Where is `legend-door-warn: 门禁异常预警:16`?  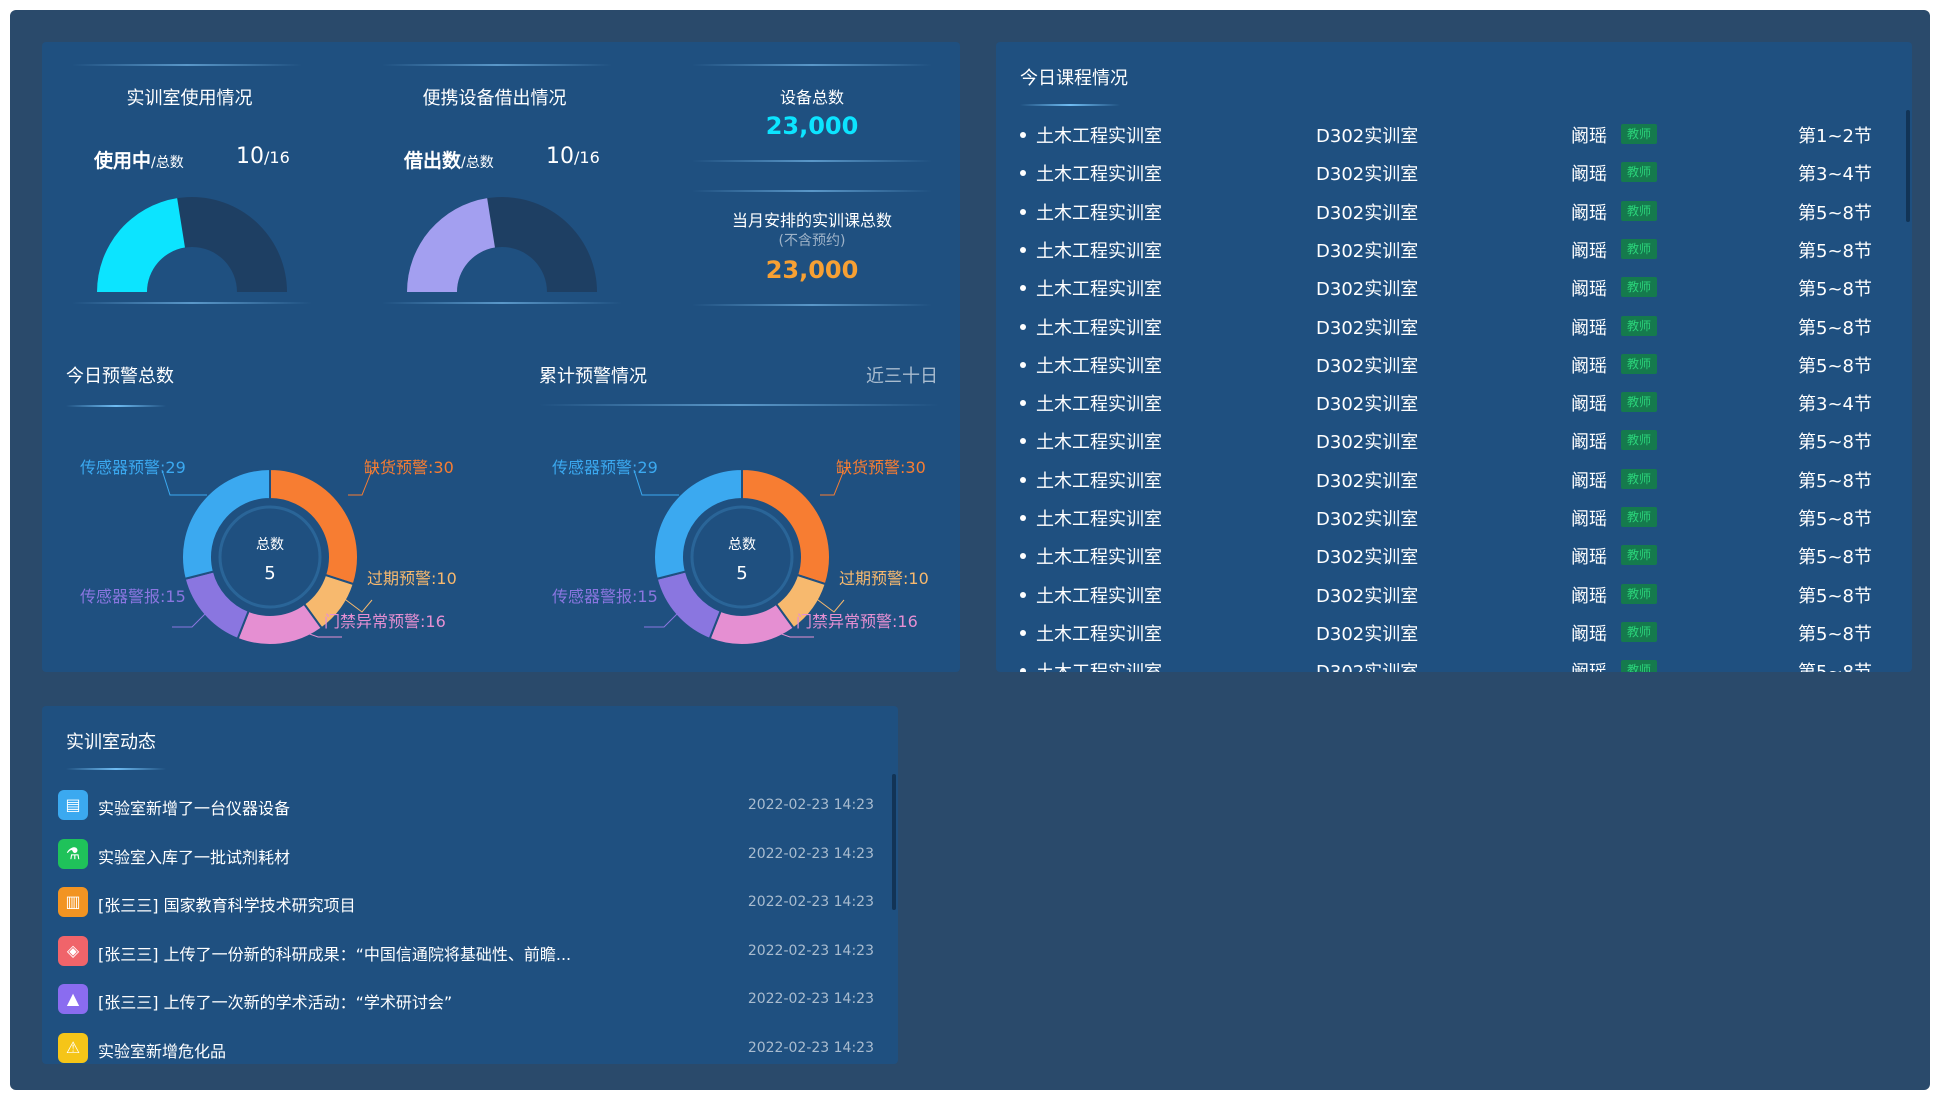
legend-door-warn: 门禁异常预警:16 is located at coordinates (385, 621).